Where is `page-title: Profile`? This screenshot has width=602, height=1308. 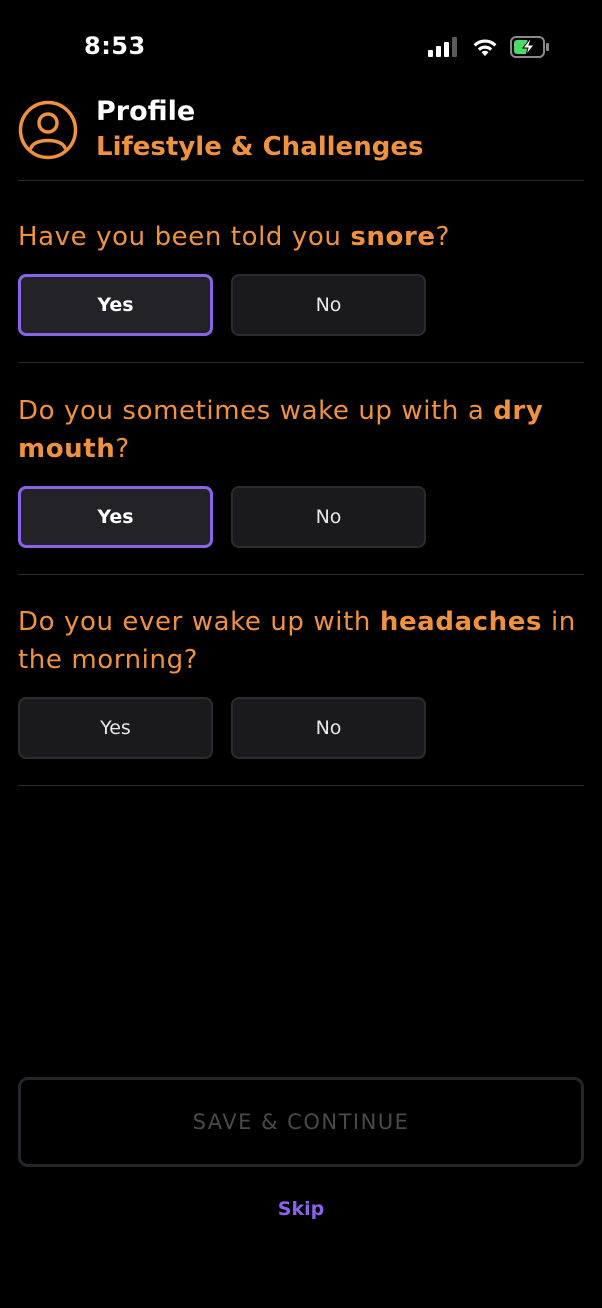 page-title: Profile is located at coordinates (146, 111).